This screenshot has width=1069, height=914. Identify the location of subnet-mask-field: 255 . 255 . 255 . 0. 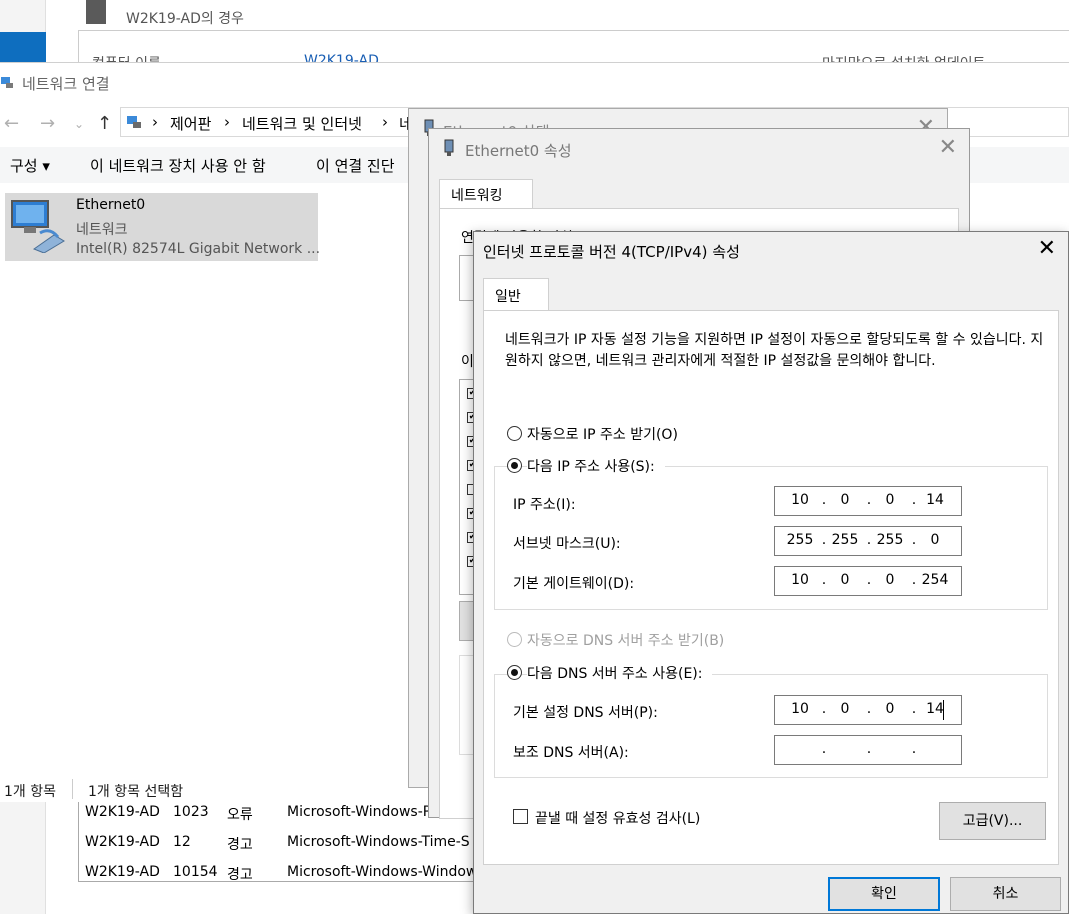
(868, 541).